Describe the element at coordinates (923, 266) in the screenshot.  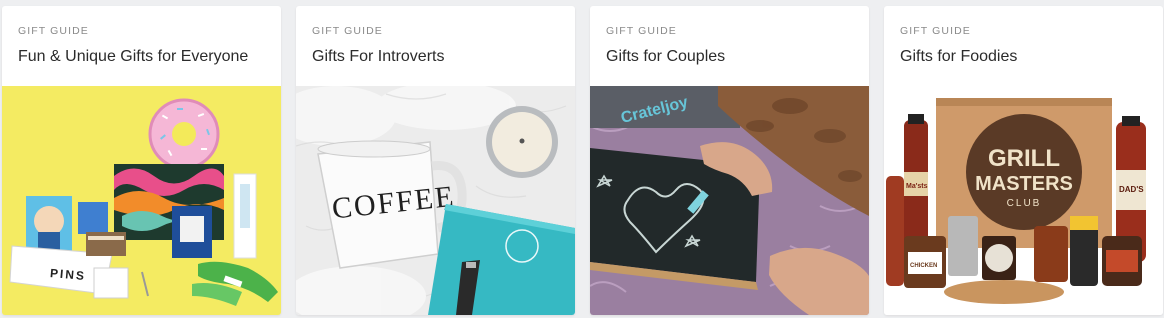
I see `jar-text: CHICKEN` at that location.